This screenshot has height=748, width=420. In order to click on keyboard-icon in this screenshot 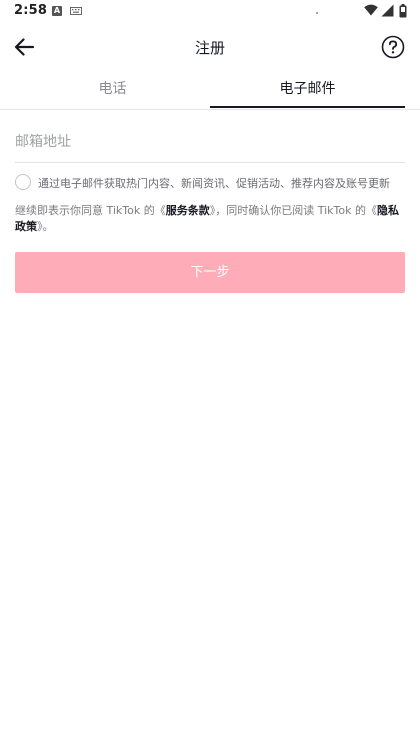, I will do `click(76, 11)`.